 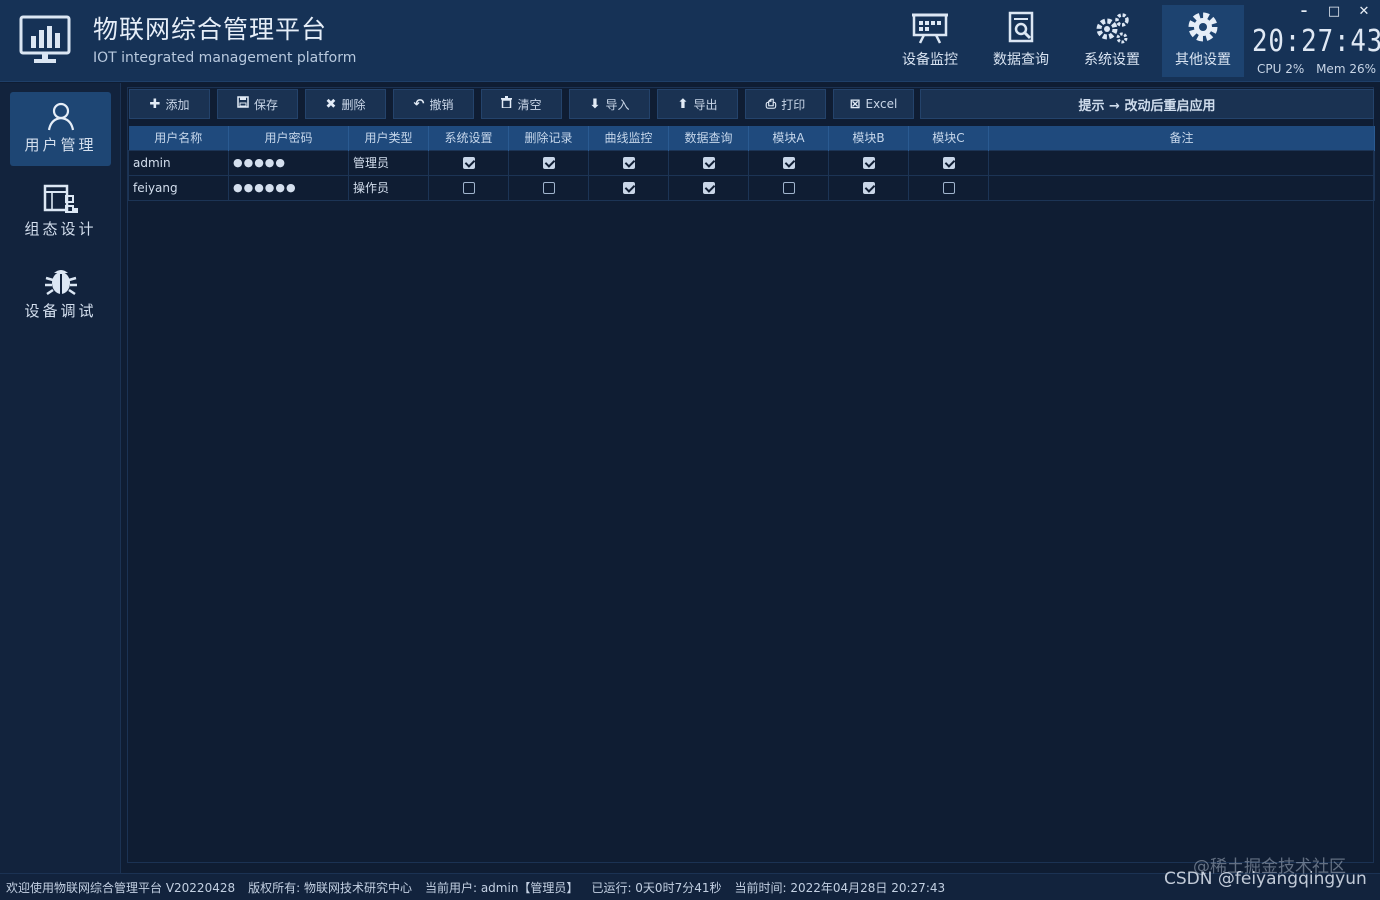 What do you see at coordinates (178, 187) in the screenshot?
I see `cell-username: feiyang` at bounding box center [178, 187].